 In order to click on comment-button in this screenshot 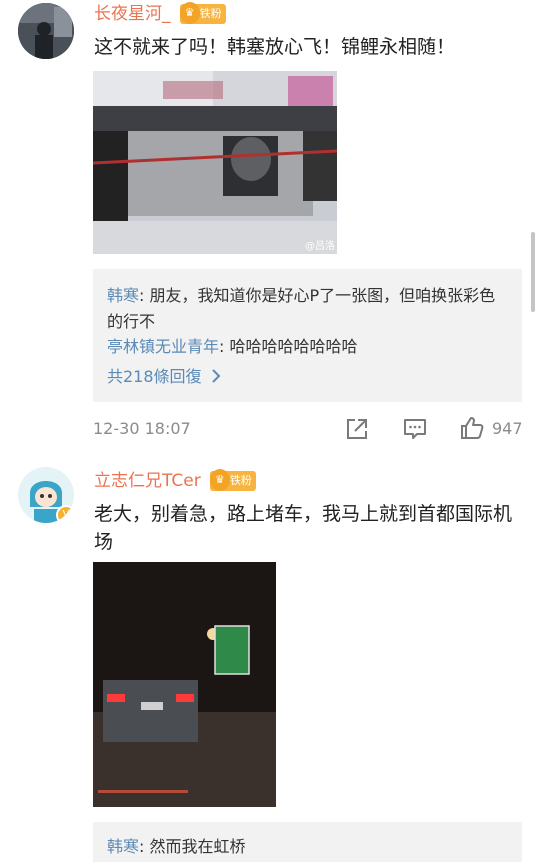, I will do `click(415, 429)`.